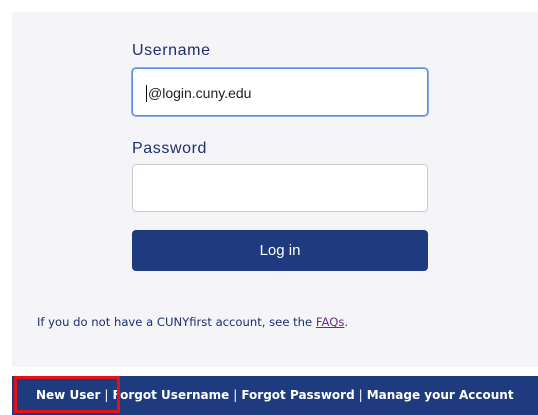  What do you see at coordinates (280, 92) in the screenshot?
I see `username-field: @login.cuny.edu` at bounding box center [280, 92].